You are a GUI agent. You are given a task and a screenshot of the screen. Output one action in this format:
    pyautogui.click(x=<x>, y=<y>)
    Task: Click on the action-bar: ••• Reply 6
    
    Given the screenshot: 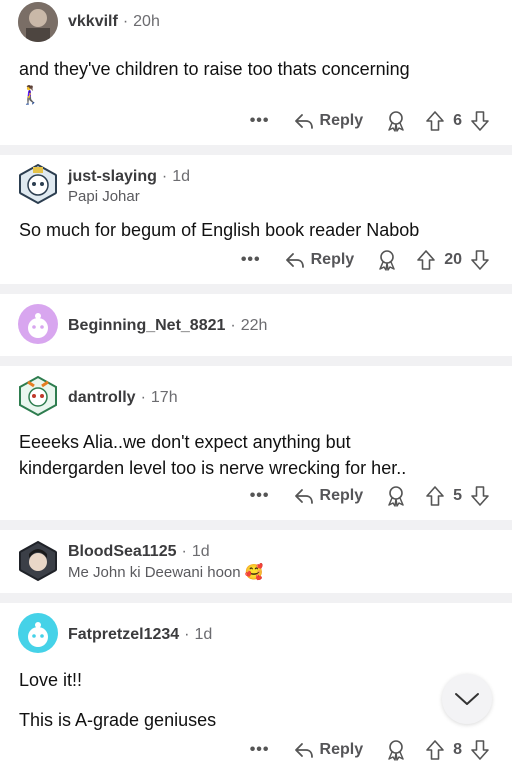 What is the action you would take?
    pyautogui.click(x=370, y=121)
    